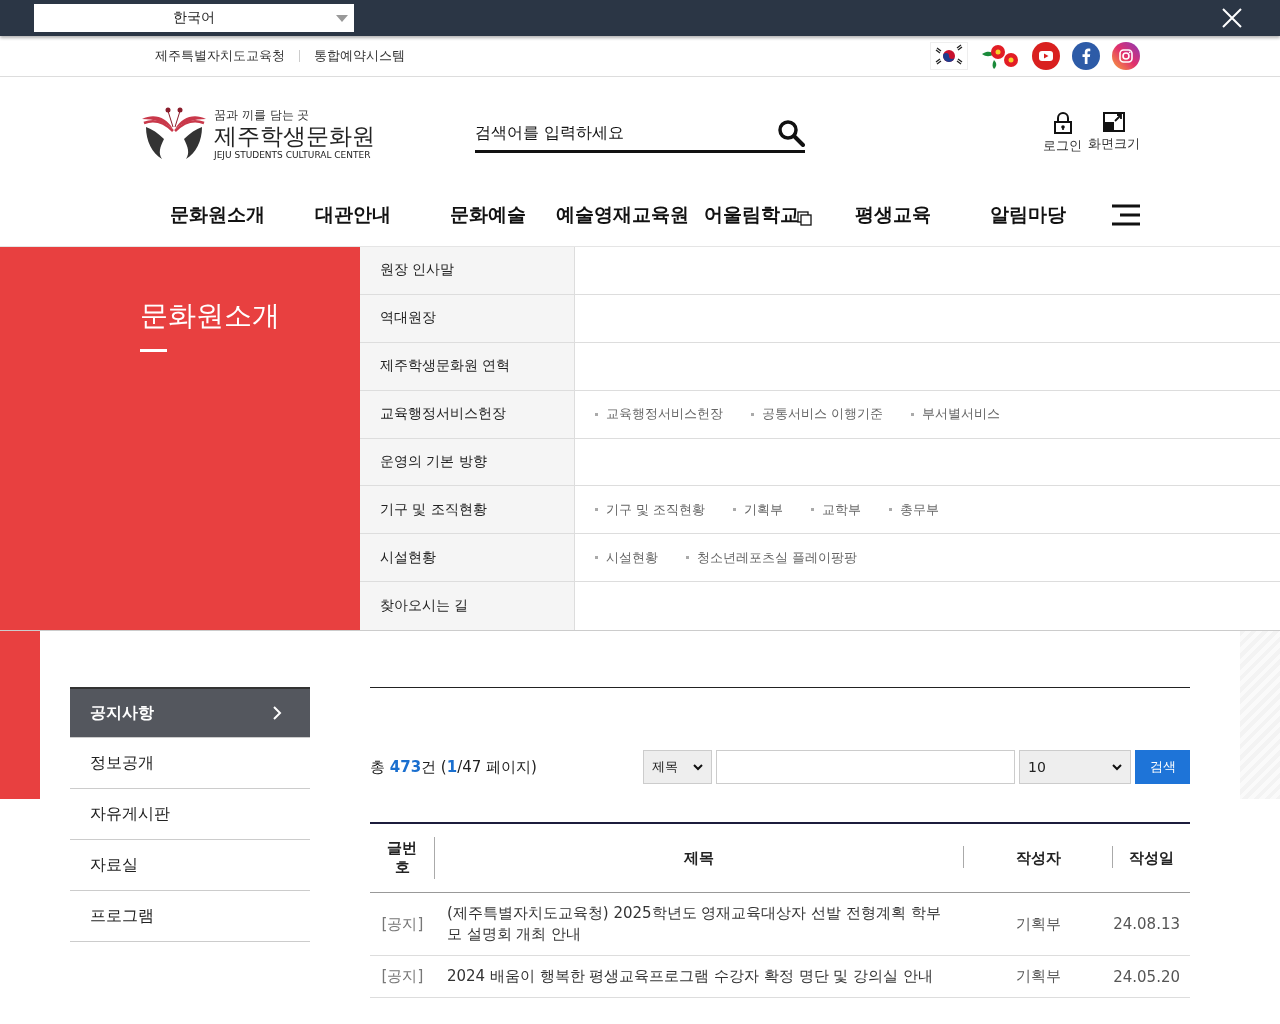  What do you see at coordinates (1075, 767) in the screenshot?
I see `page-size-select: 10` at bounding box center [1075, 767].